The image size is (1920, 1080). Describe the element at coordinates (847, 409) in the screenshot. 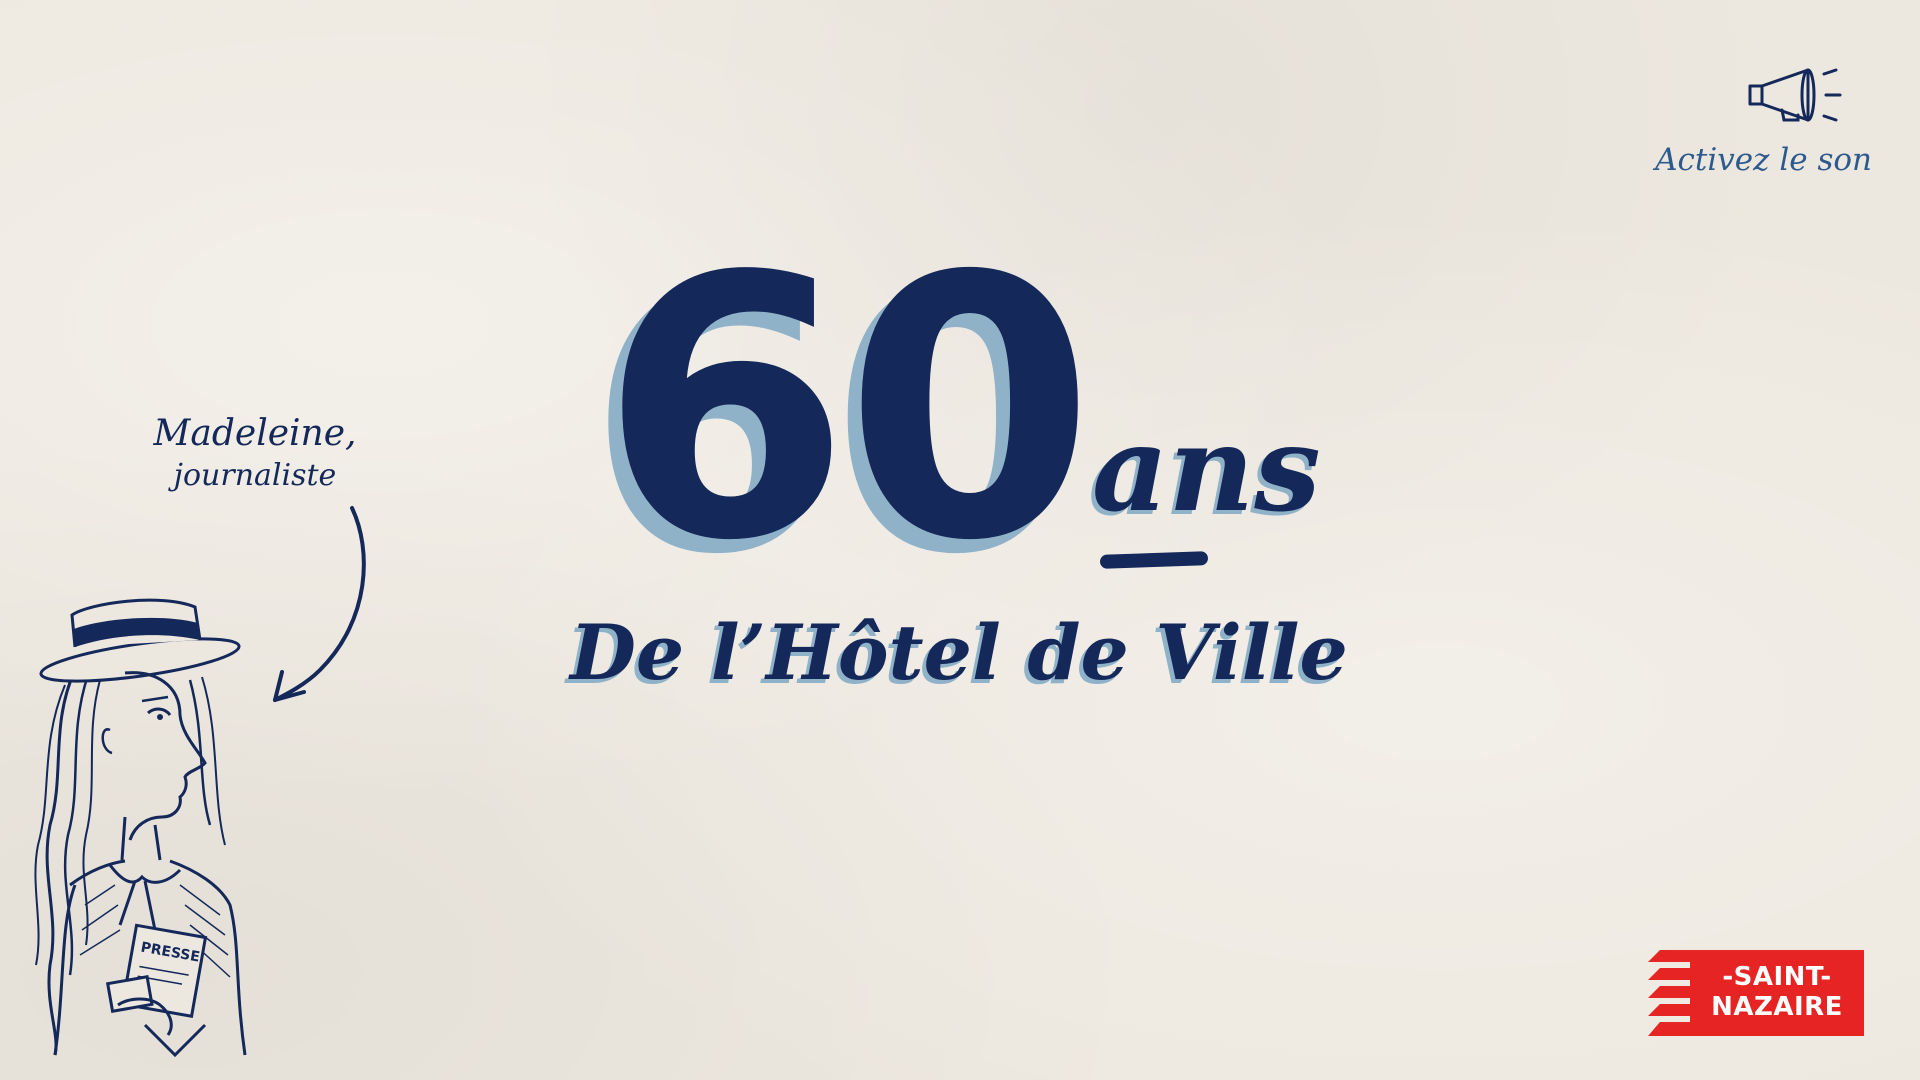

I see `title-number: 60` at that location.